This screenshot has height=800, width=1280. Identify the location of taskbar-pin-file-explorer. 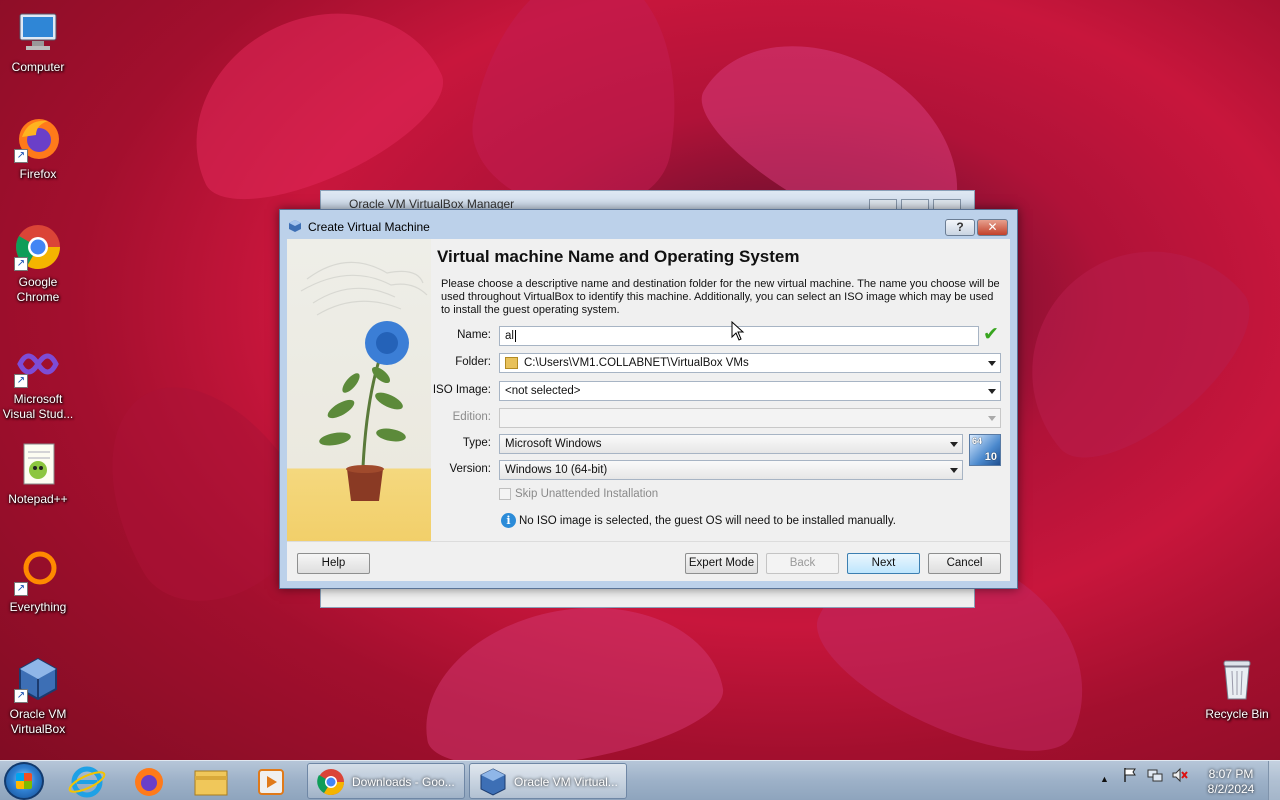
(211, 782).